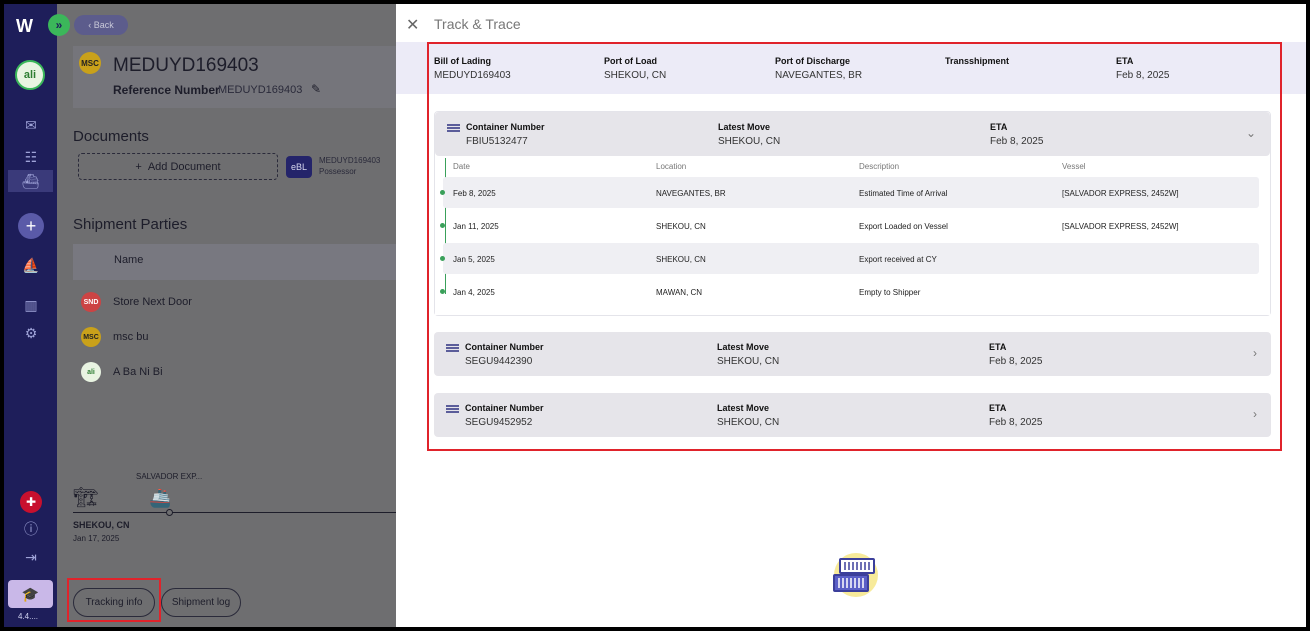 The width and height of the screenshot is (1310, 631). Describe the element at coordinates (350, 160) in the screenshot. I see `ebl-document-id: MEDUYD169403` at that location.